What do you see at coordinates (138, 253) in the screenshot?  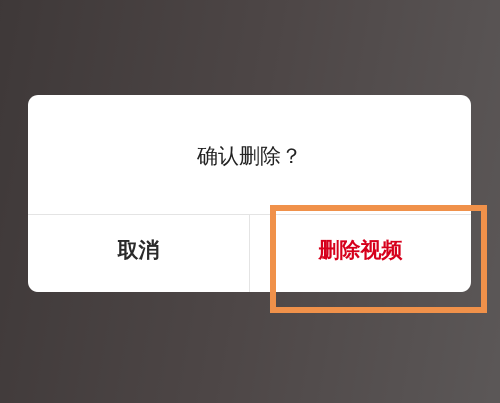 I see `cancel-button: 取消` at bounding box center [138, 253].